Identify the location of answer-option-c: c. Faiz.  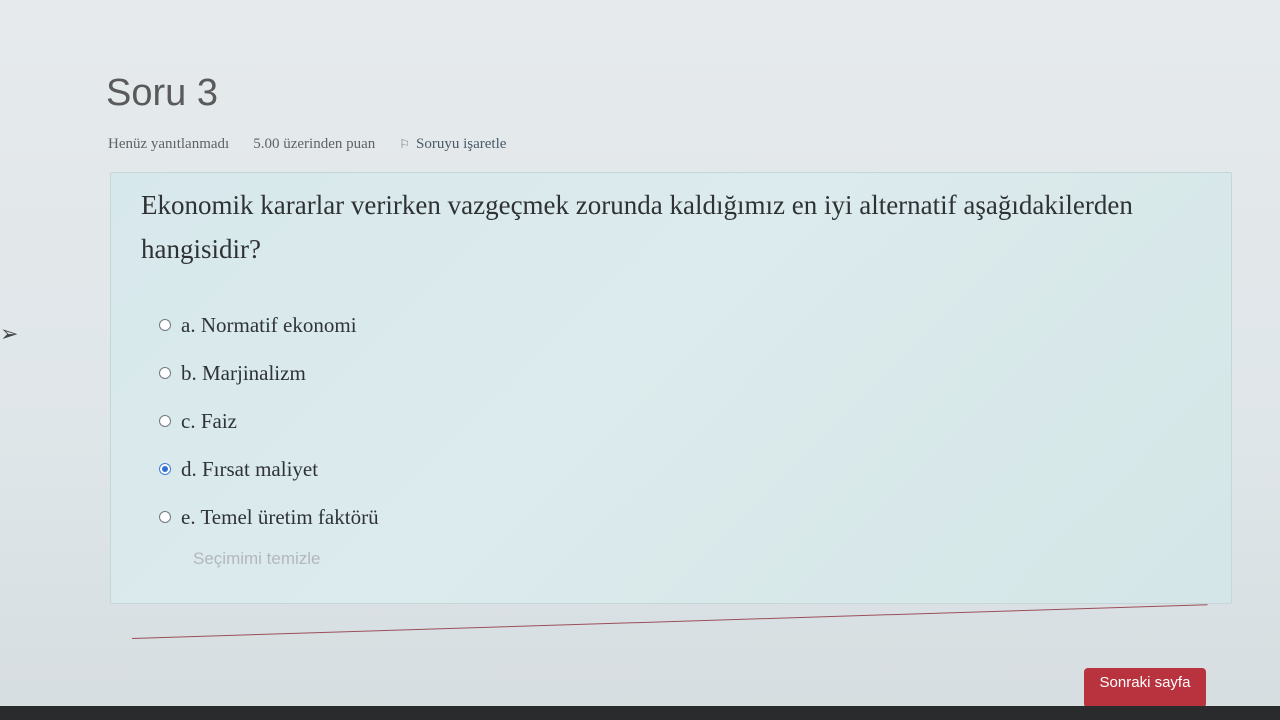
(269, 421).